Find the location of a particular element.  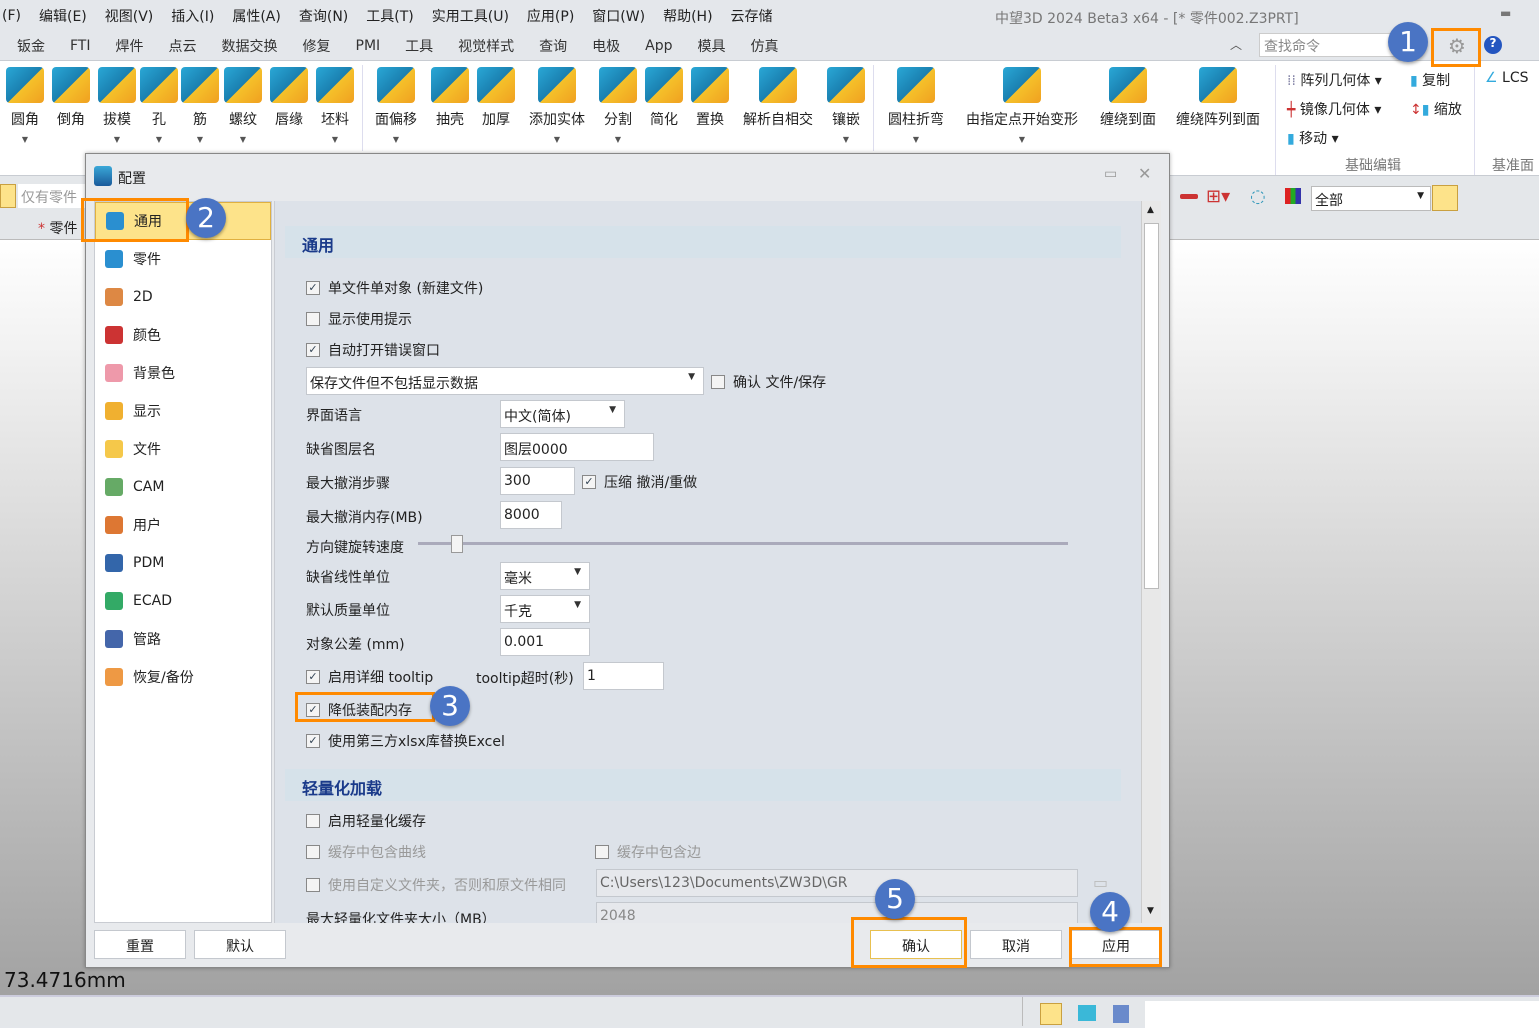

menu-cloud: 云存储 is located at coordinates (752, 16).